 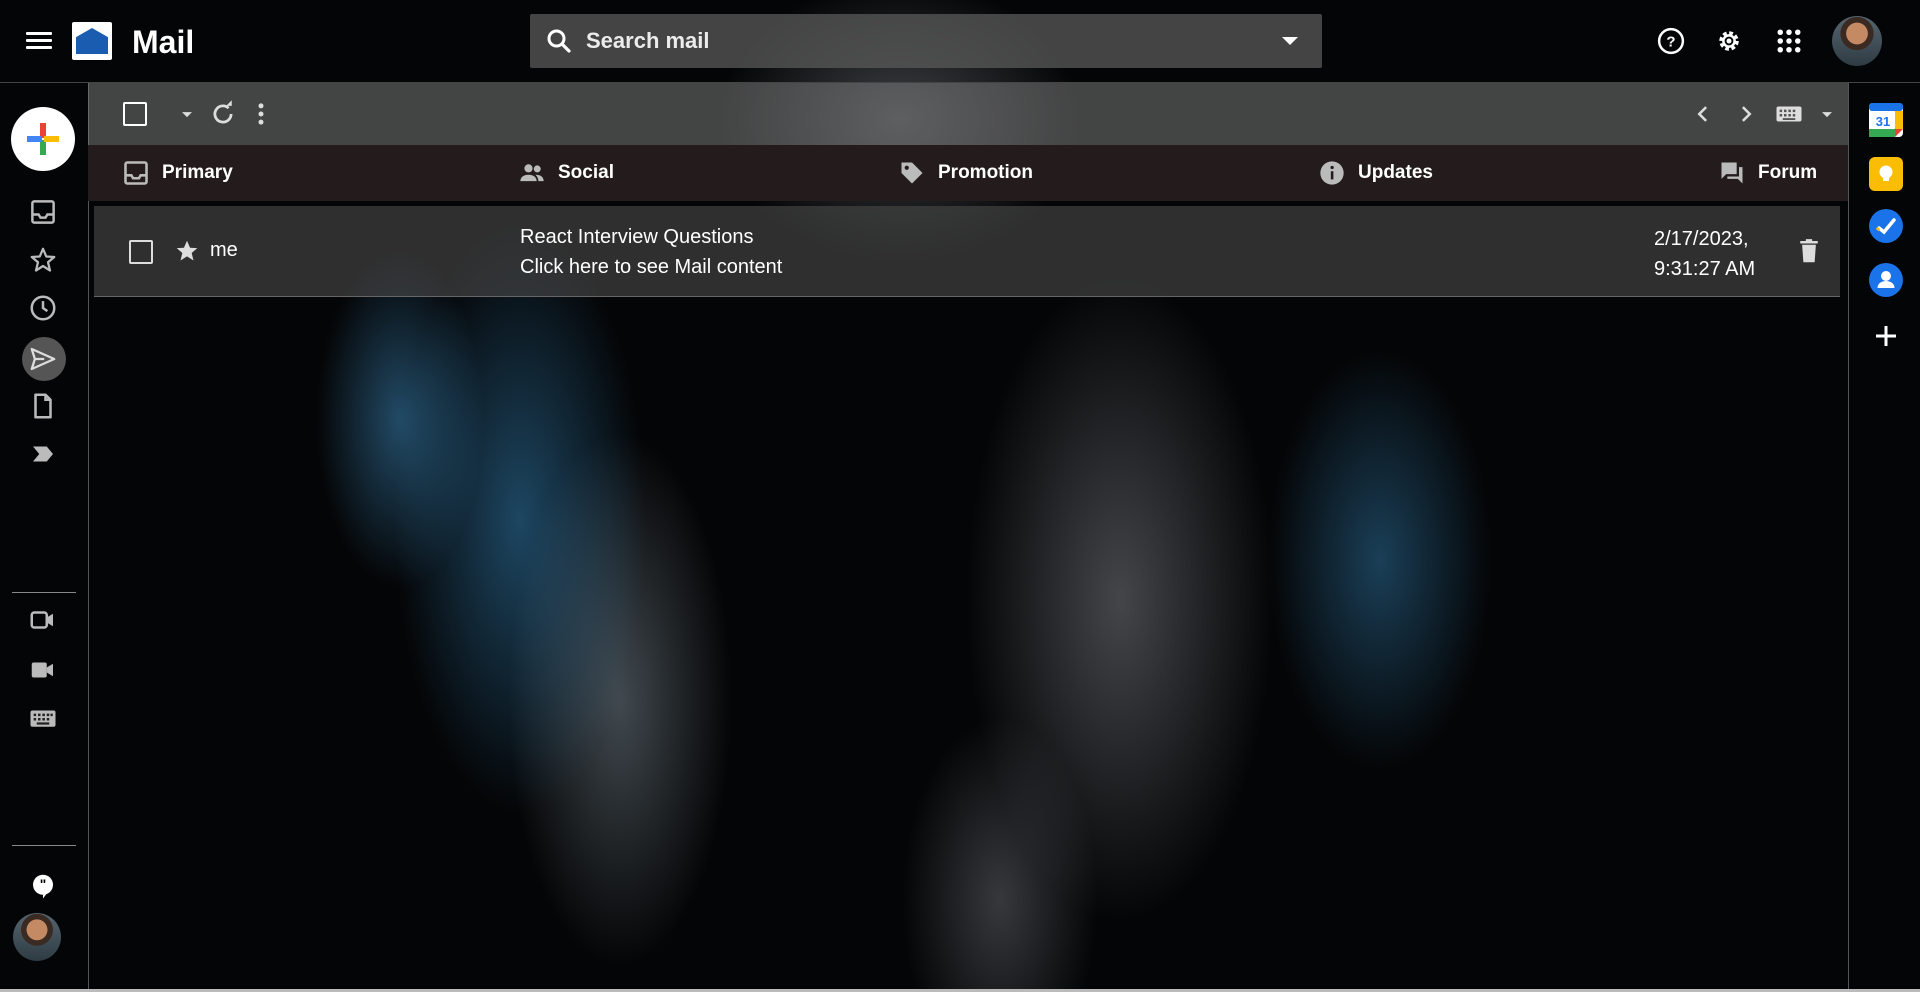 What do you see at coordinates (1788, 172) in the screenshot?
I see `tab-label: Forum` at bounding box center [1788, 172].